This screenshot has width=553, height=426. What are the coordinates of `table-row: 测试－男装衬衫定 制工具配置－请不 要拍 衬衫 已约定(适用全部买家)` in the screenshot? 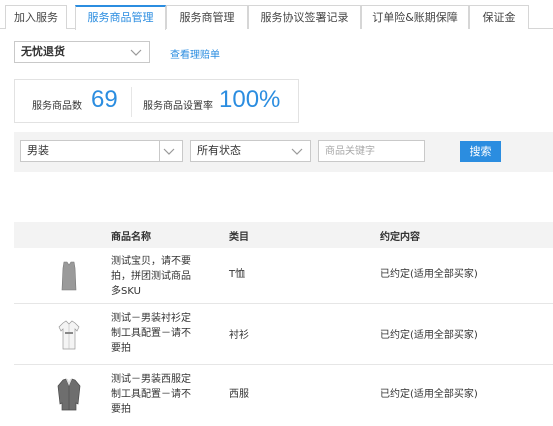 It's located at (283, 335).